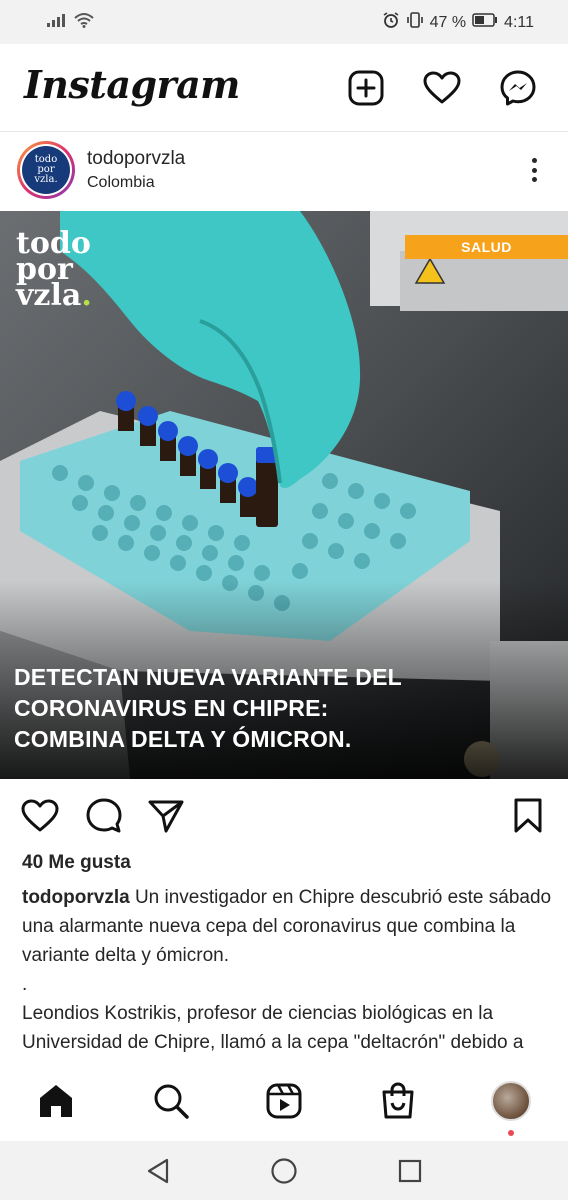 This screenshot has height=1200, width=568. I want to click on back-triangle-icon, so click(158, 1171).